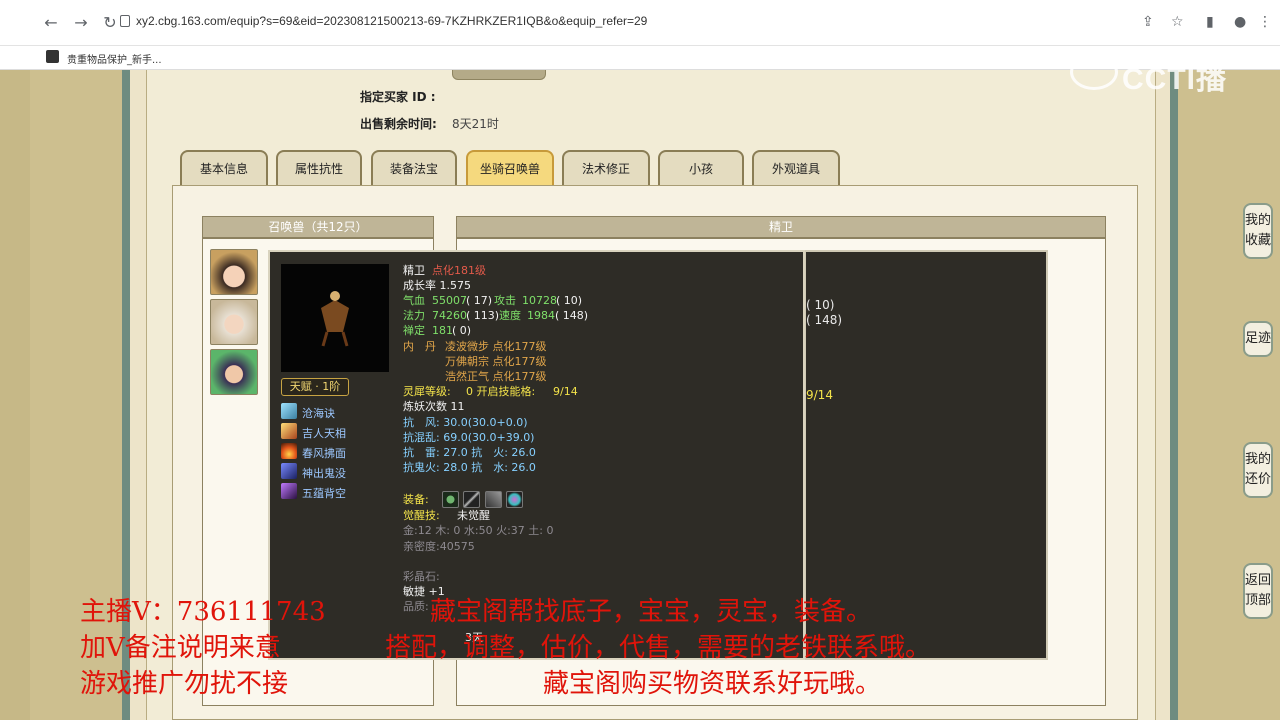 Image resolution: width=1280 pixels, height=720 pixels. Describe the element at coordinates (110, 23) in the screenshot. I see `reload-icon: ↻` at that location.